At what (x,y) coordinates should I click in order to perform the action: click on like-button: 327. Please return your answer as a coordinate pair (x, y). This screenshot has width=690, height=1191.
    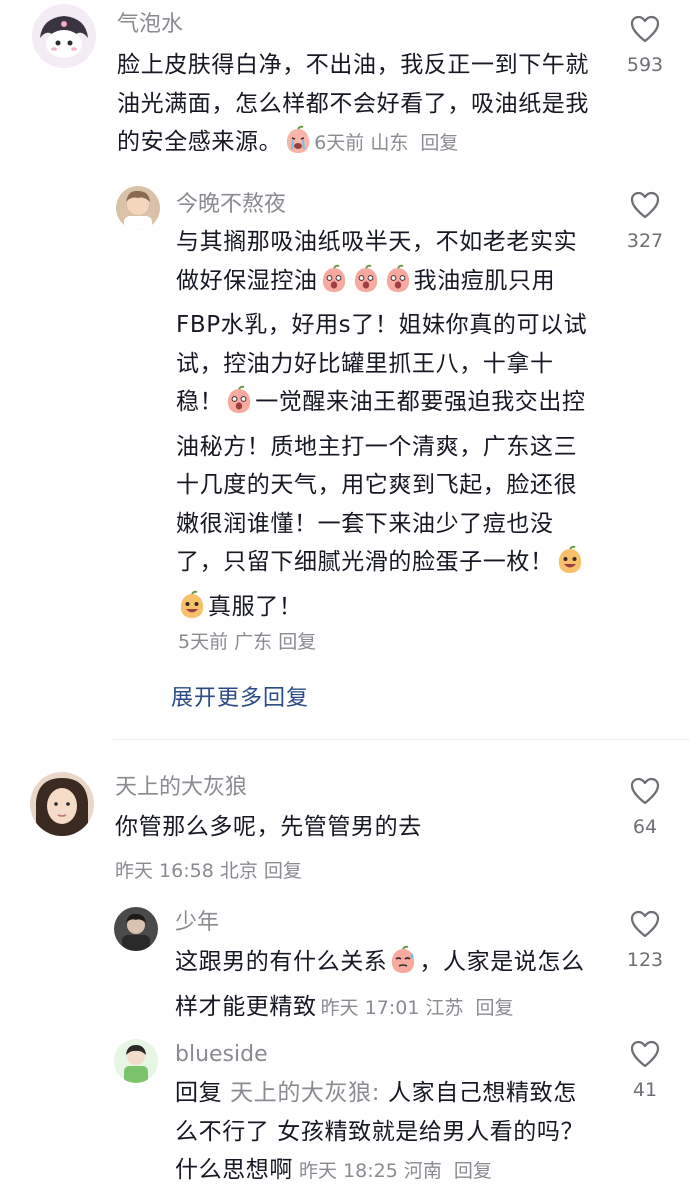
    Looking at the image, I should click on (645, 221).